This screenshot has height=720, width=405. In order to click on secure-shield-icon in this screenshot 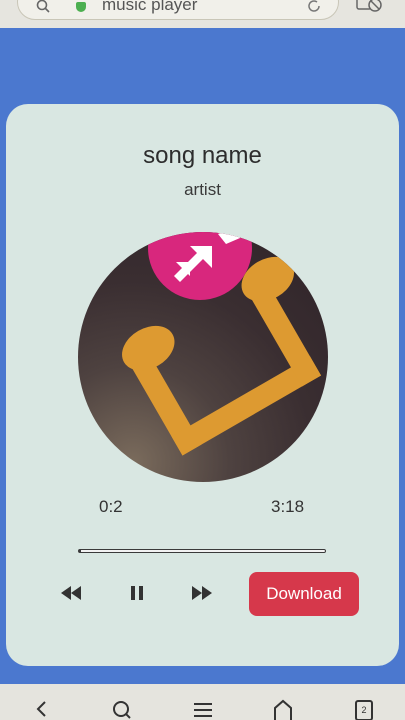, I will do `click(81, 7)`.